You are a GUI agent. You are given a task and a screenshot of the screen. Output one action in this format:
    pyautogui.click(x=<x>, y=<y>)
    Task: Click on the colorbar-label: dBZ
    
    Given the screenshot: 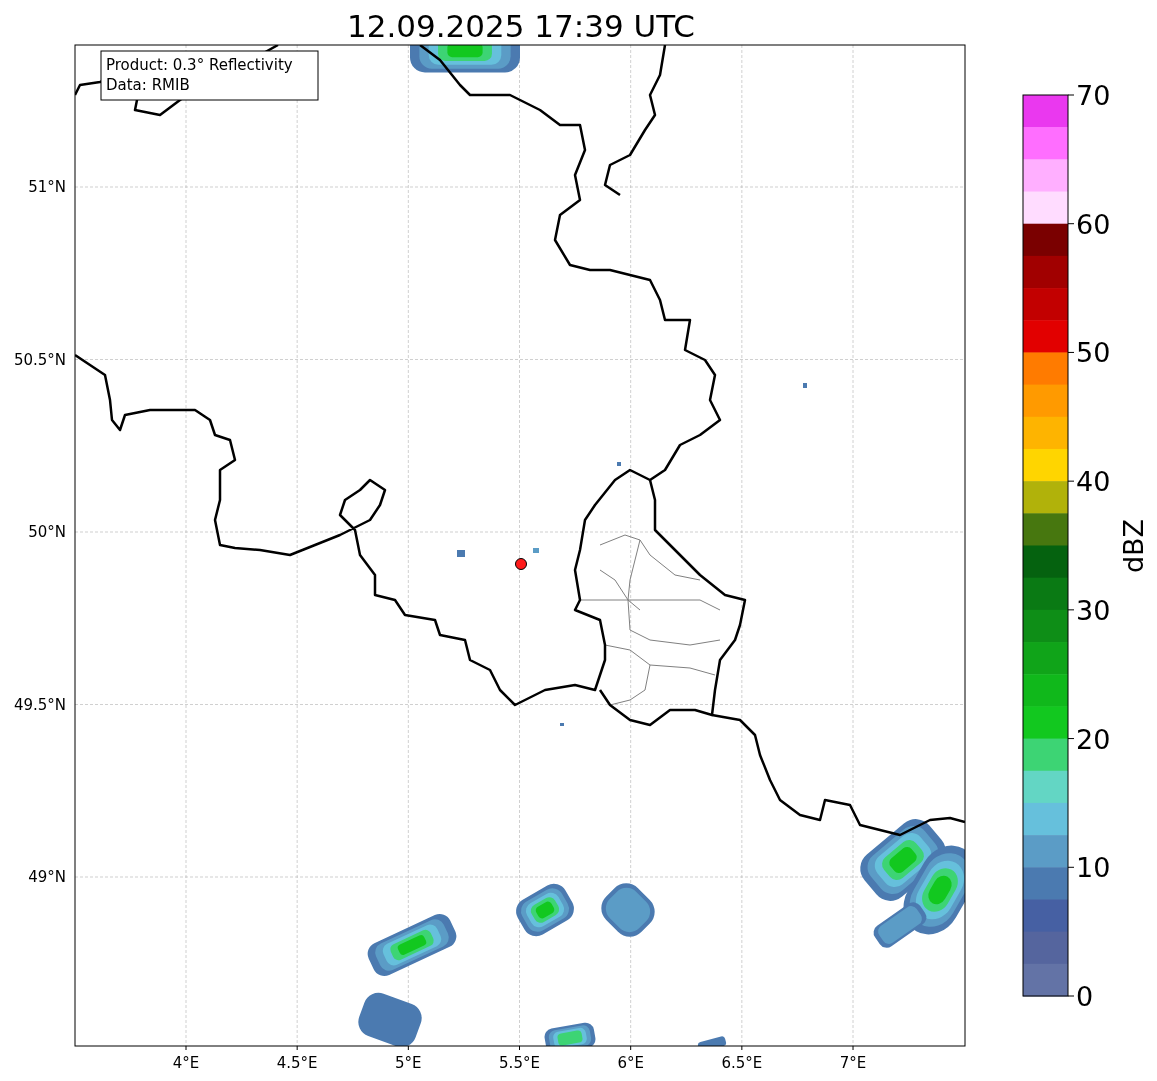 What is the action you would take?
    pyautogui.click(x=1133, y=546)
    